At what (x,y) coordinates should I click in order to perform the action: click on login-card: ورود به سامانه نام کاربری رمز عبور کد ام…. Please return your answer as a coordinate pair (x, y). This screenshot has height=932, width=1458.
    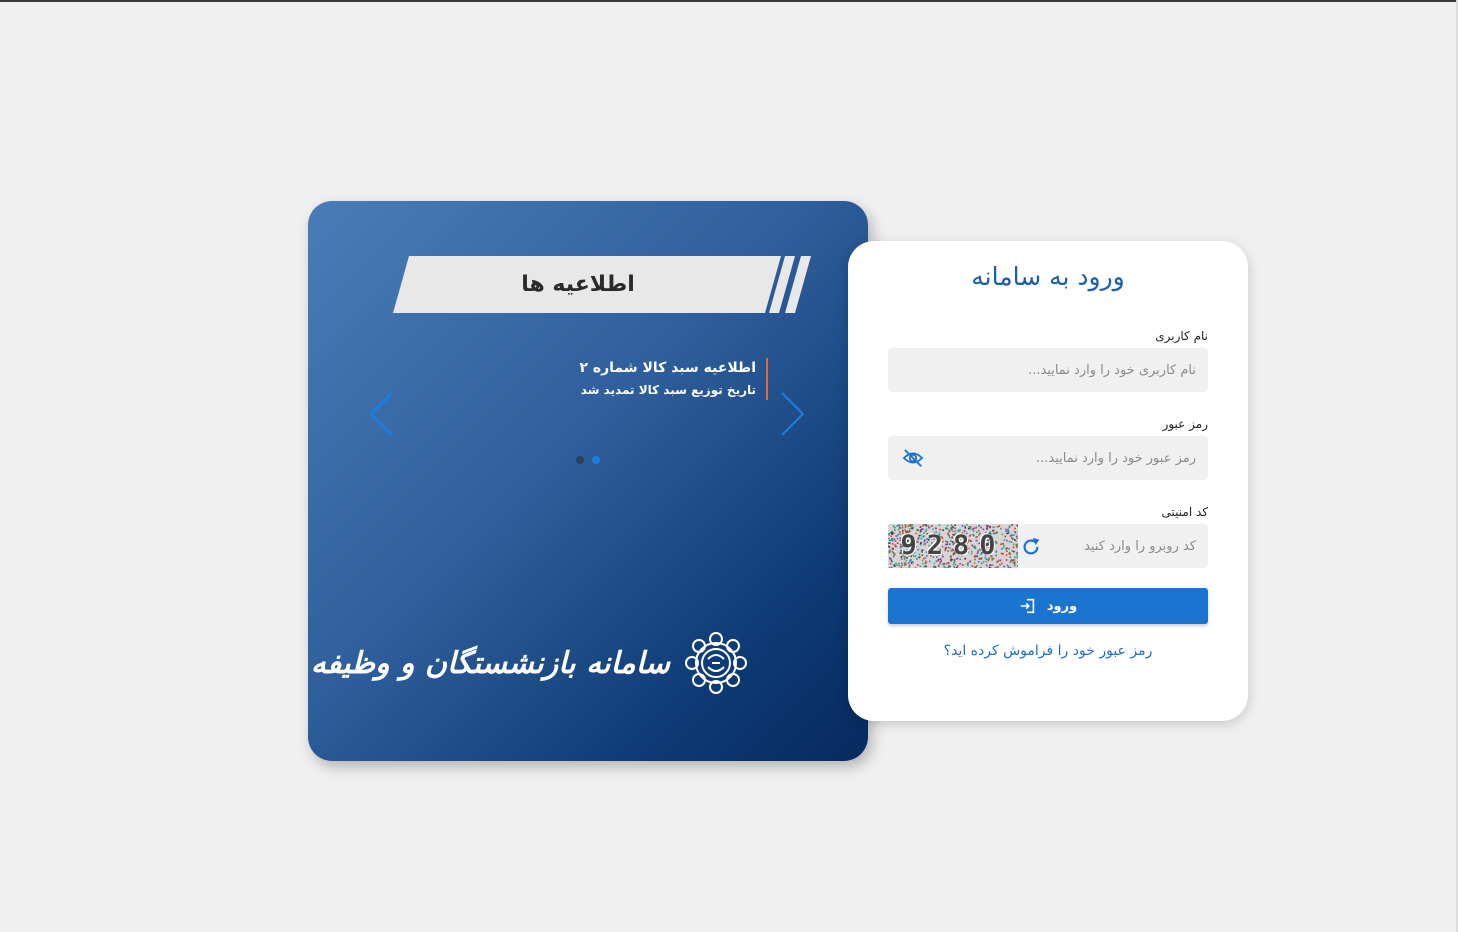
    Looking at the image, I should click on (1048, 481).